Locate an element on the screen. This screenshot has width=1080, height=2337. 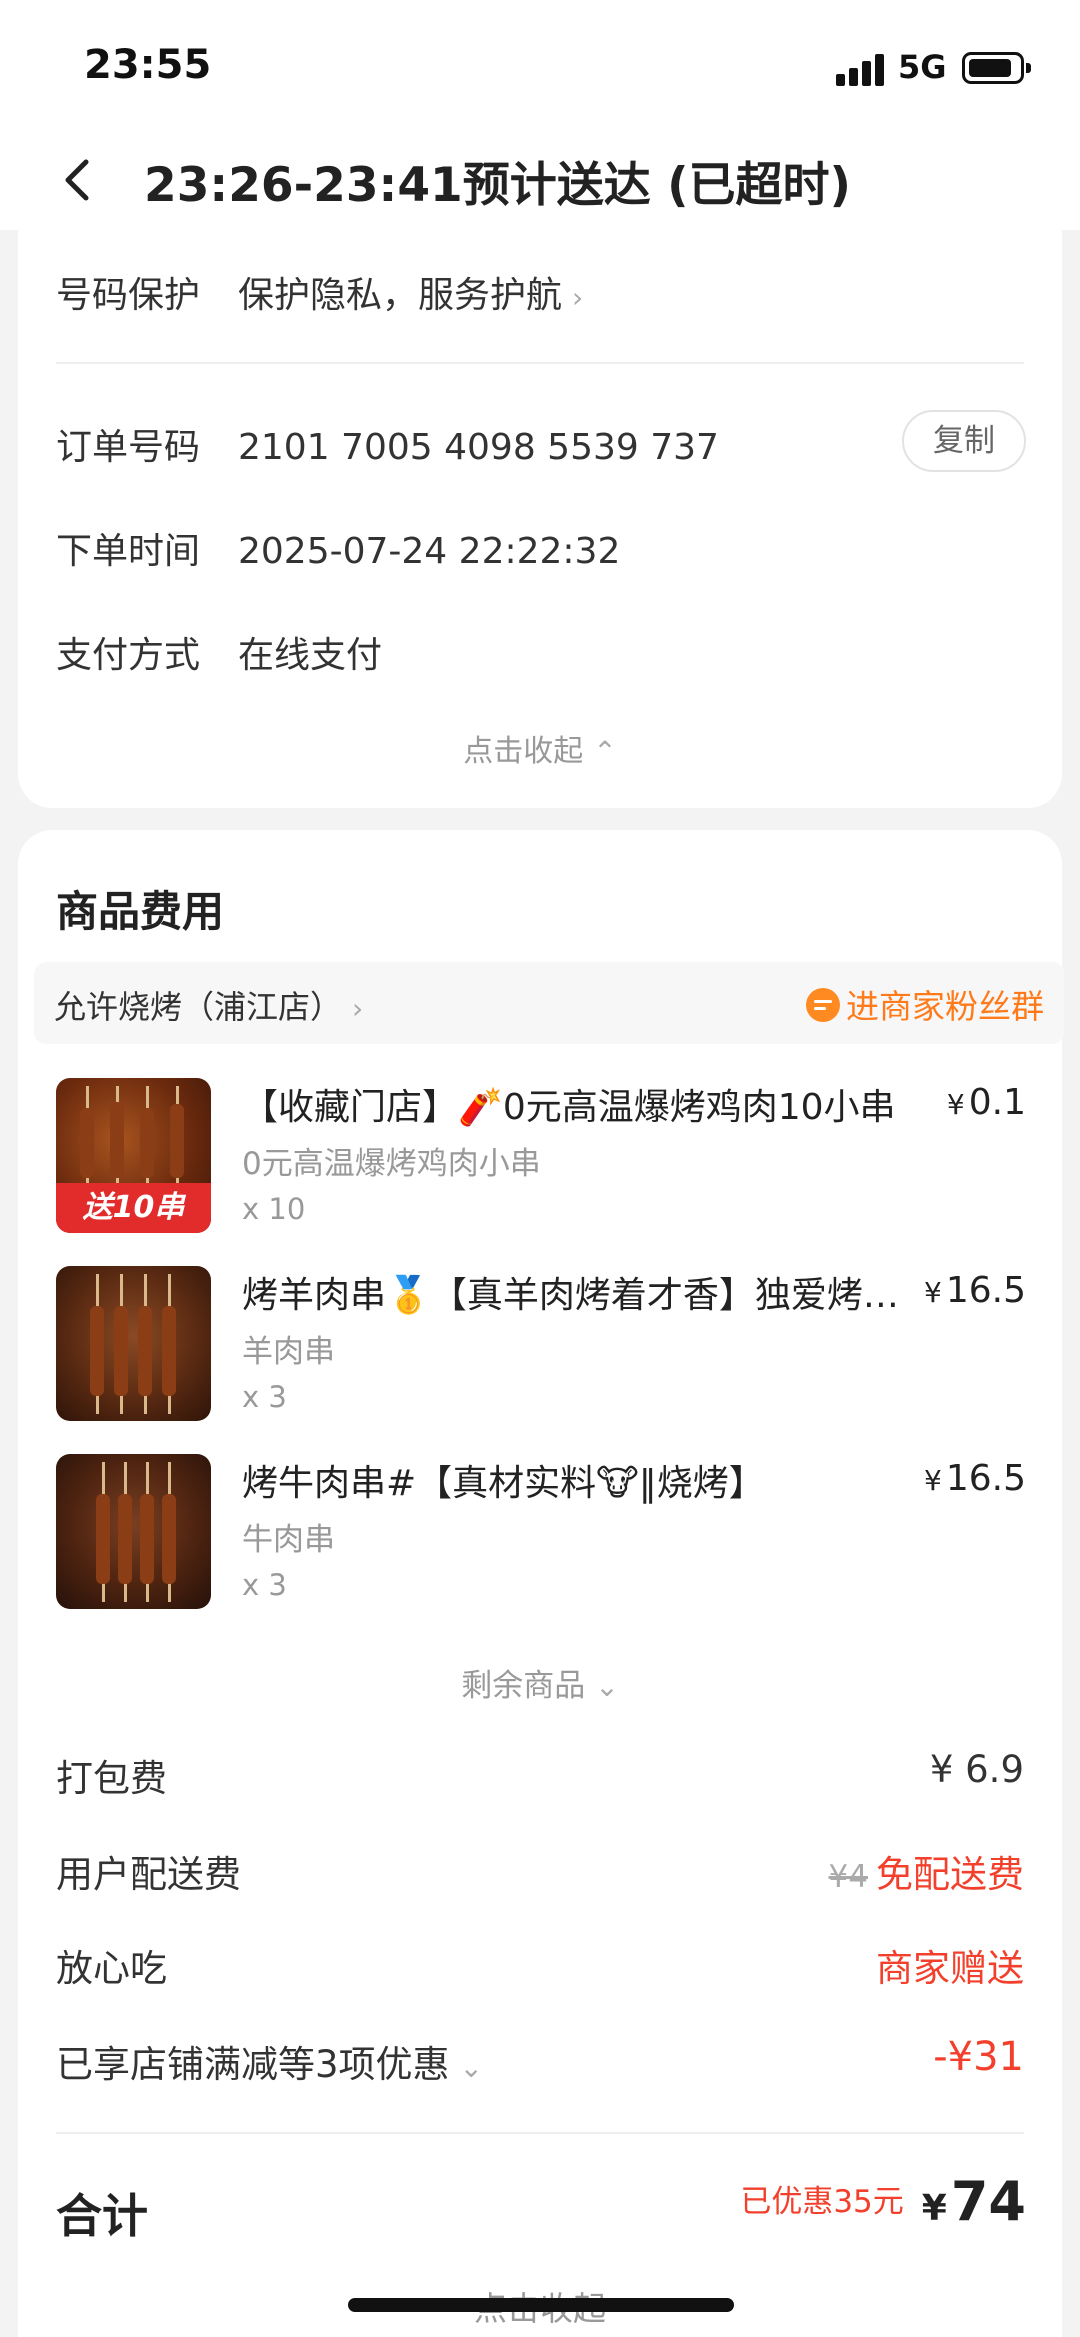
delivery-original-price: ¥4 is located at coordinates (848, 1877).